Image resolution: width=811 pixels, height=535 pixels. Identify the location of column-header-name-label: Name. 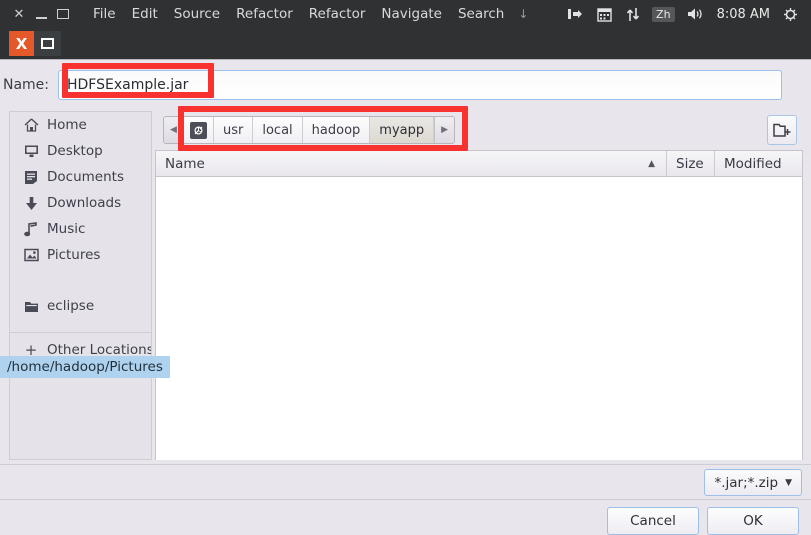
(185, 163).